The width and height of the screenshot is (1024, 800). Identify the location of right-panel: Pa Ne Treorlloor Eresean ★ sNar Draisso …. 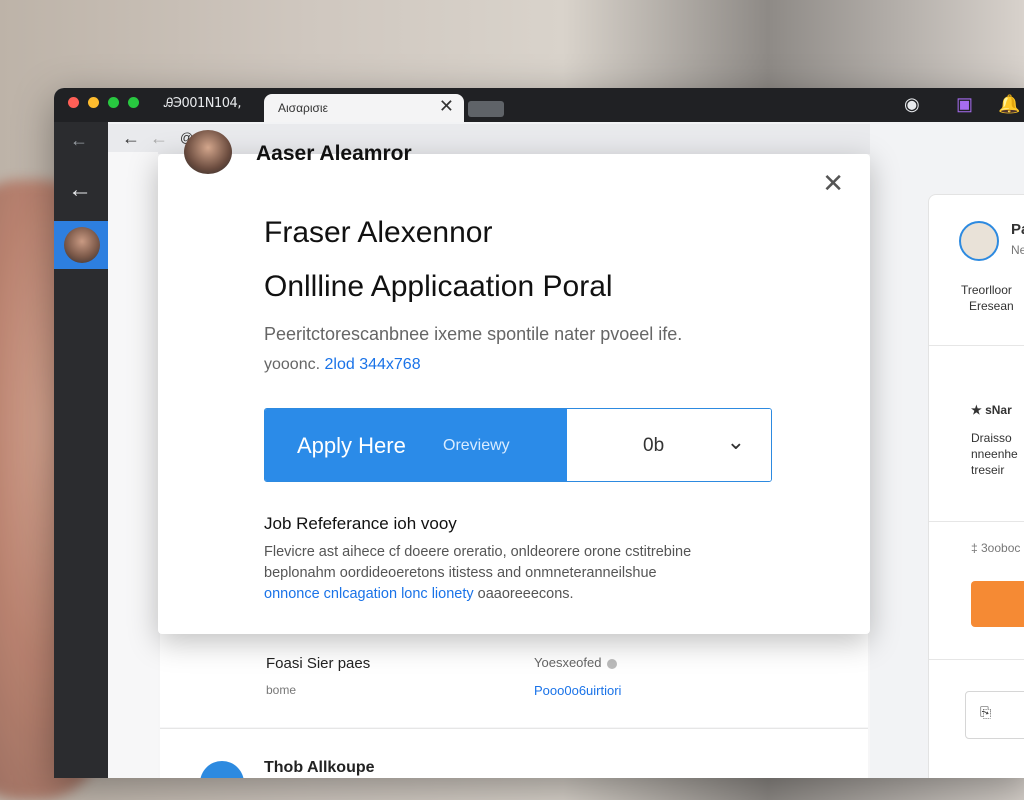
(976, 486).